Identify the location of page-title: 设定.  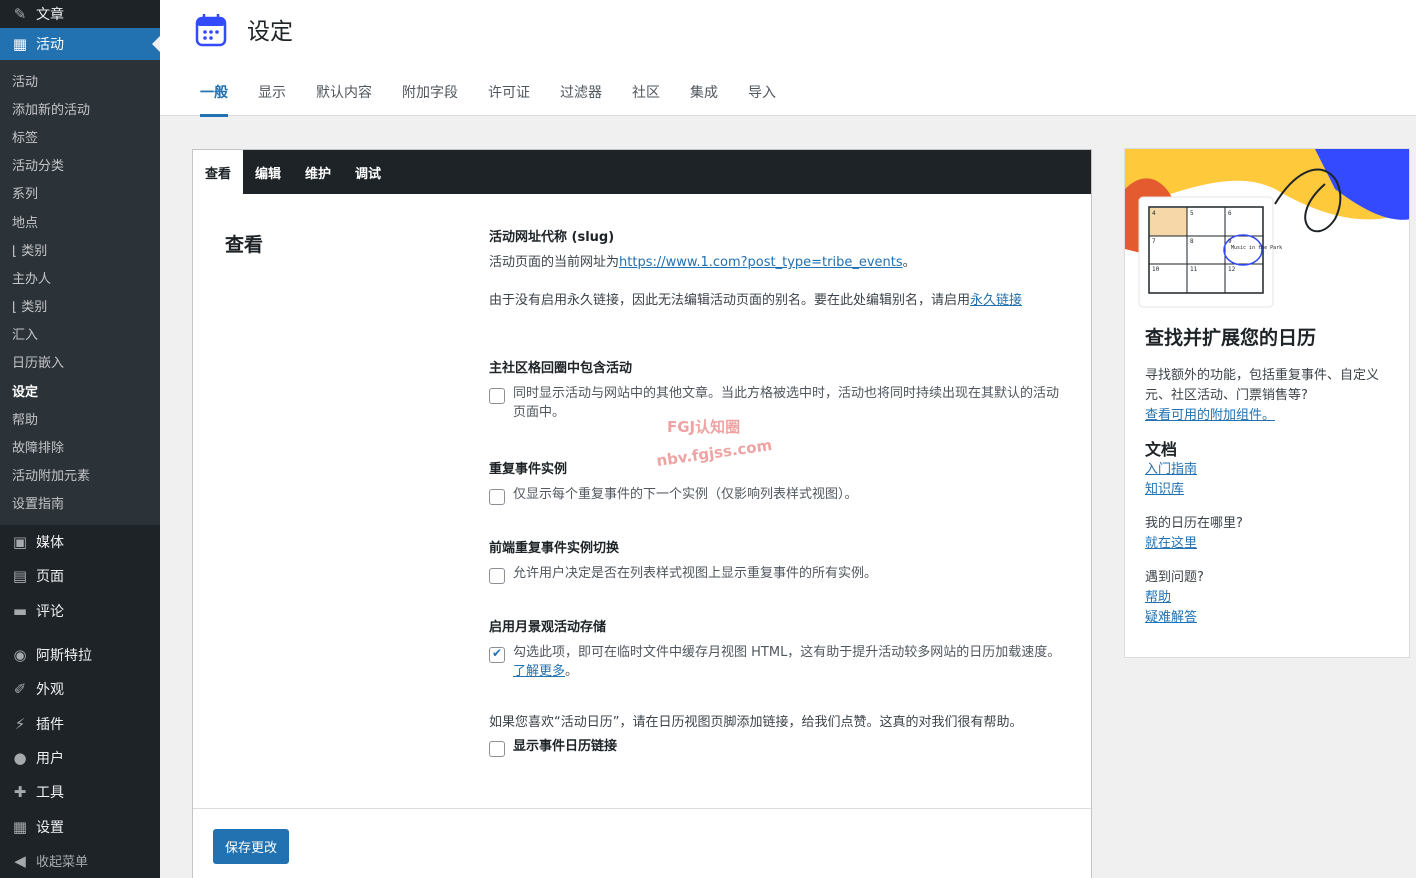
(270, 32).